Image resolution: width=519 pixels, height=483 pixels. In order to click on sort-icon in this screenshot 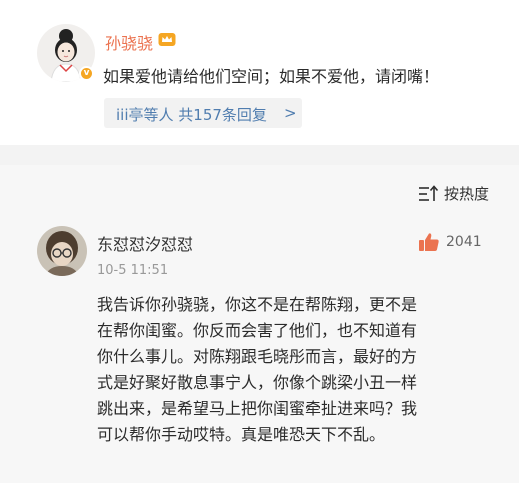, I will do `click(428, 192)`.